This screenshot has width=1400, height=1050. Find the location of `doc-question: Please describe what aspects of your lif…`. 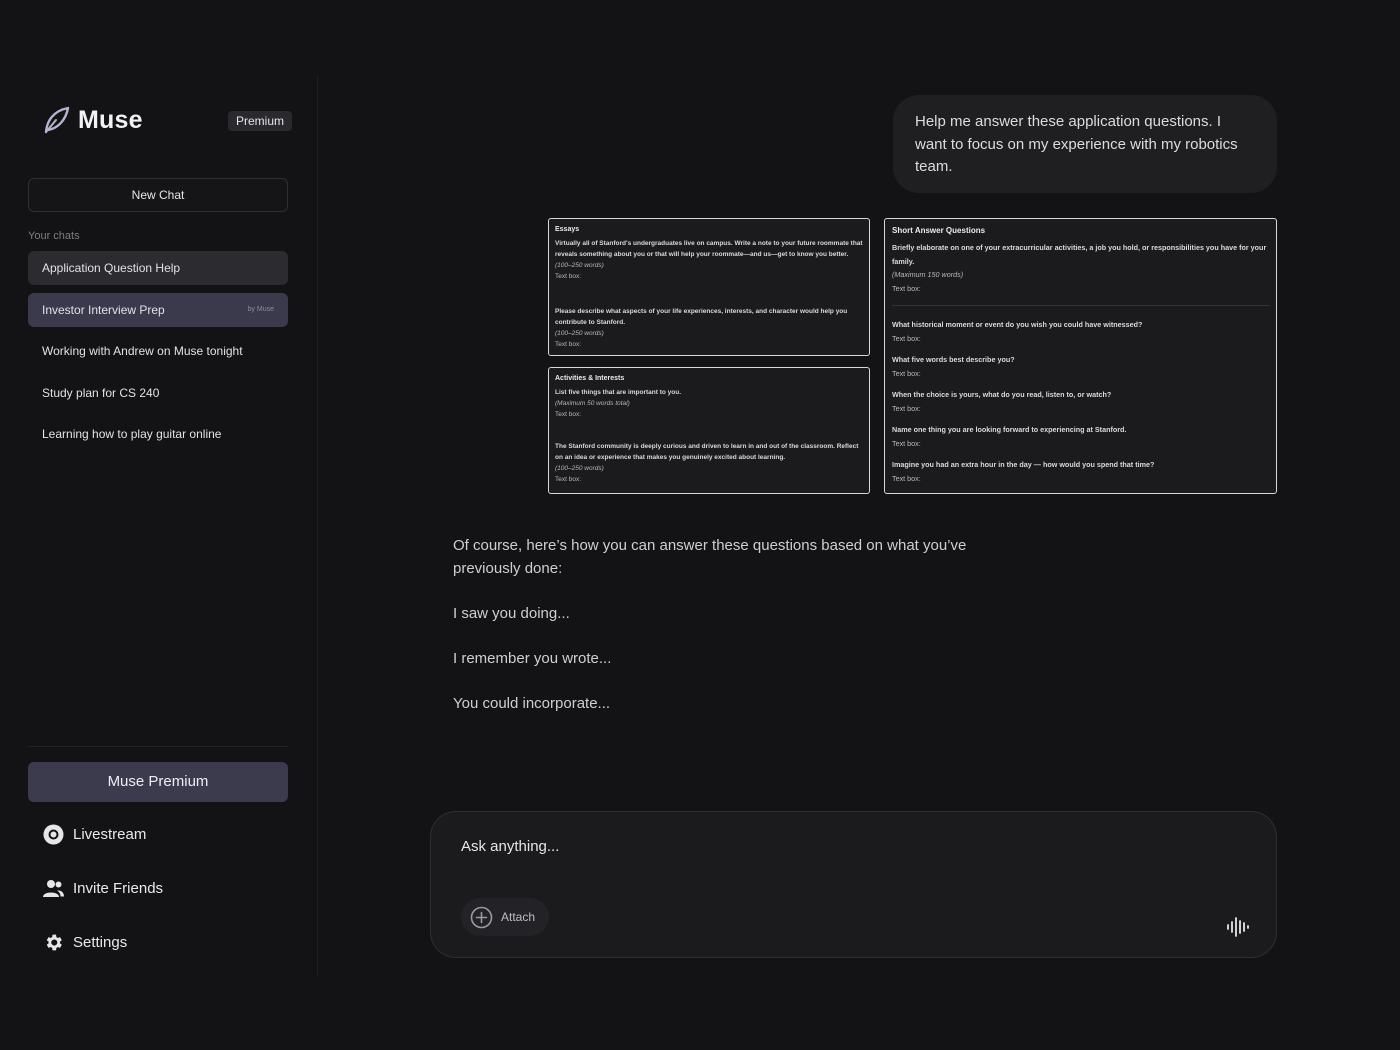

doc-question: Please describe what aspects of your lif… is located at coordinates (701, 317).